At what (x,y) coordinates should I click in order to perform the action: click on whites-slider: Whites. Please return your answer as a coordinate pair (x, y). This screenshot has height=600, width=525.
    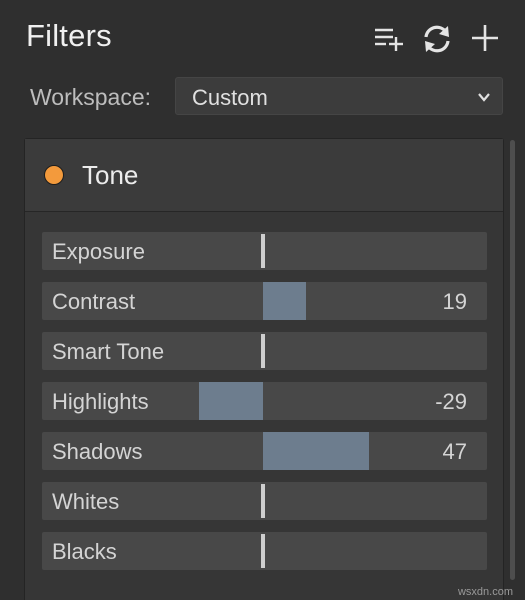
    Looking at the image, I should click on (264, 501).